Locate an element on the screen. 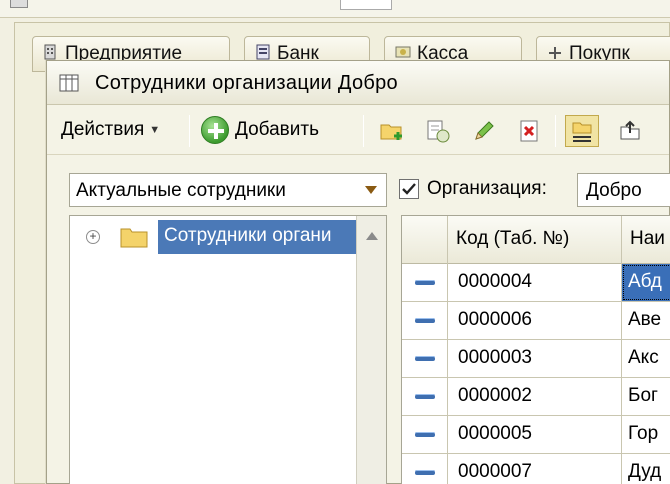  move-to-folder-icon is located at coordinates (630, 130).